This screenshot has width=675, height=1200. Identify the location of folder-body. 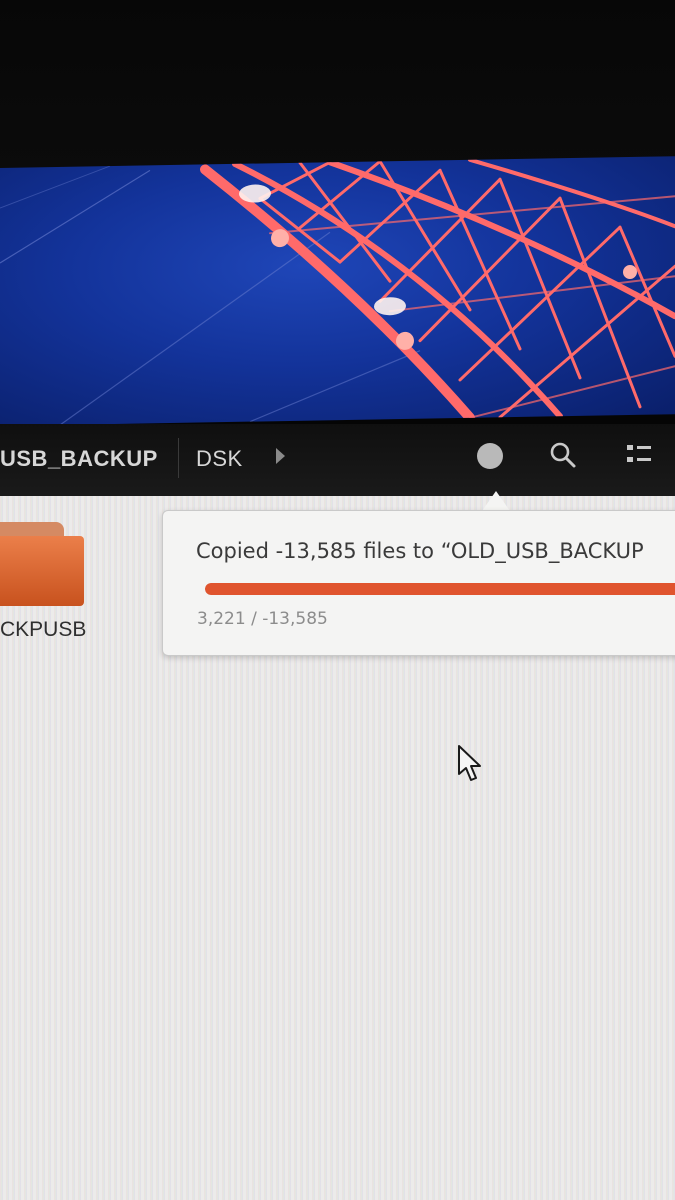
(42, 571).